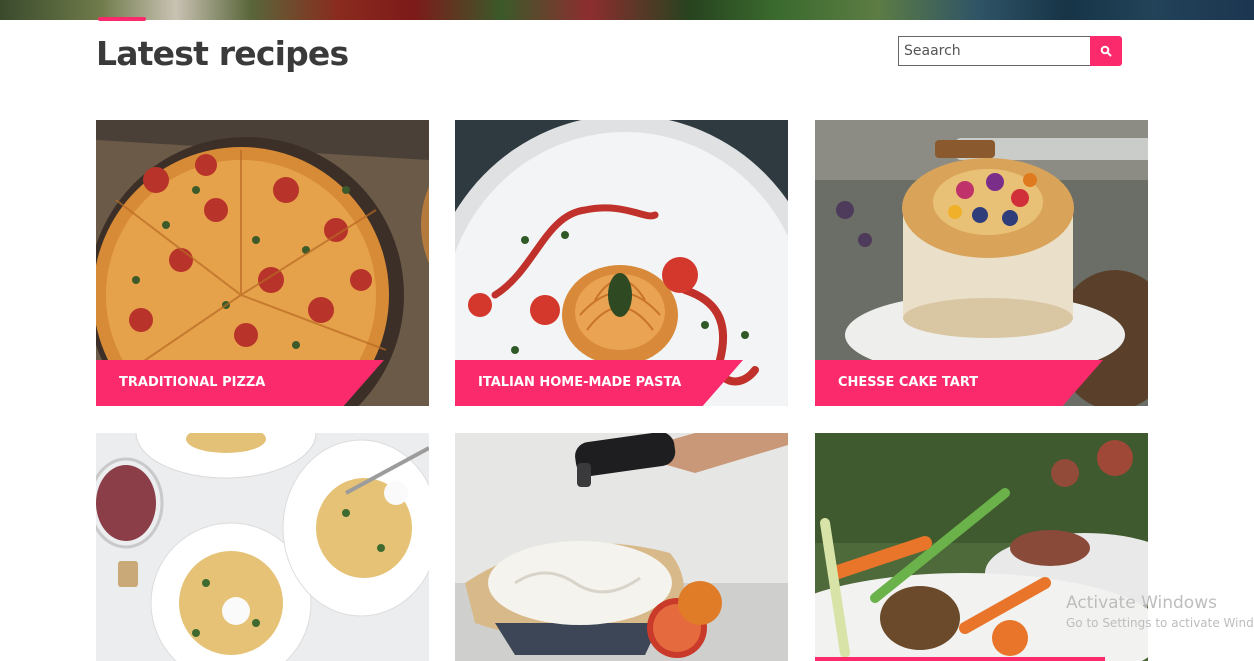 The width and height of the screenshot is (1254, 661). I want to click on search-button, so click(1106, 51).